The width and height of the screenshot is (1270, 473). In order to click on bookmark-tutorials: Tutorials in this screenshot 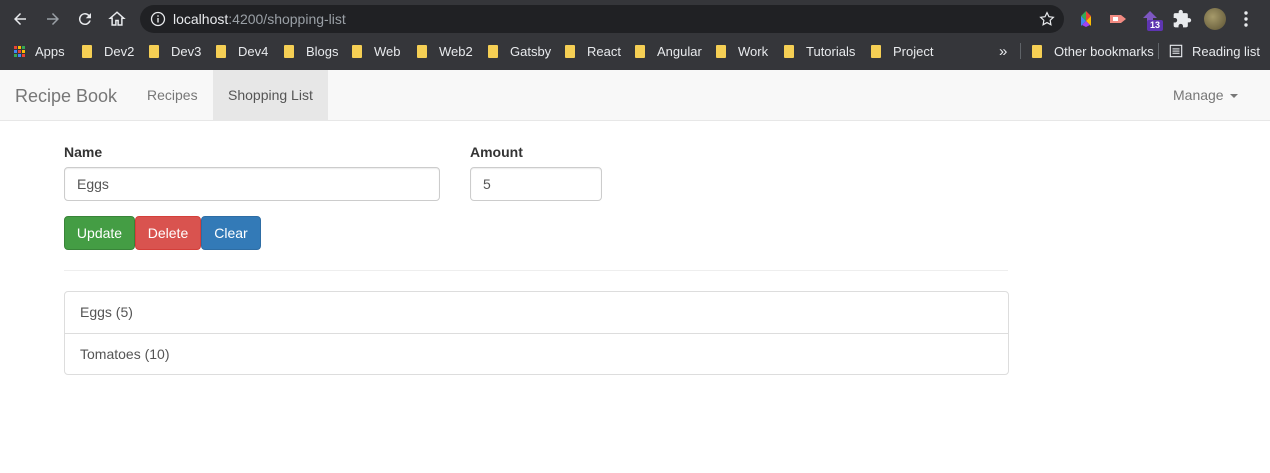, I will do `click(819, 51)`.